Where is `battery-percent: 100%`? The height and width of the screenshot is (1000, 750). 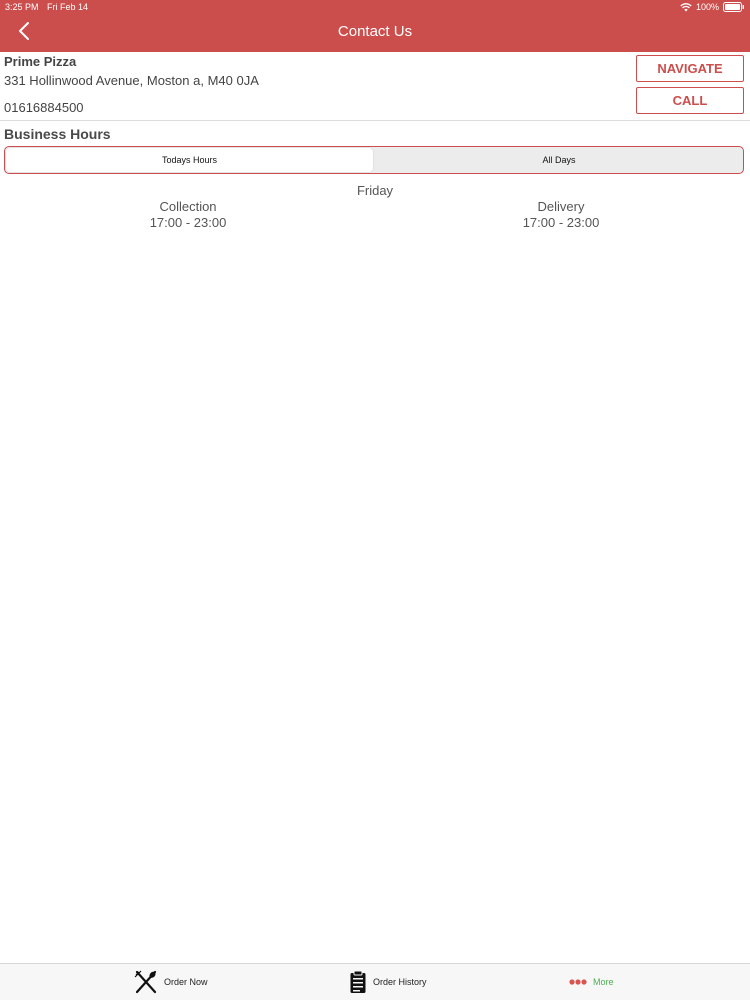
battery-percent: 100% is located at coordinates (707, 7).